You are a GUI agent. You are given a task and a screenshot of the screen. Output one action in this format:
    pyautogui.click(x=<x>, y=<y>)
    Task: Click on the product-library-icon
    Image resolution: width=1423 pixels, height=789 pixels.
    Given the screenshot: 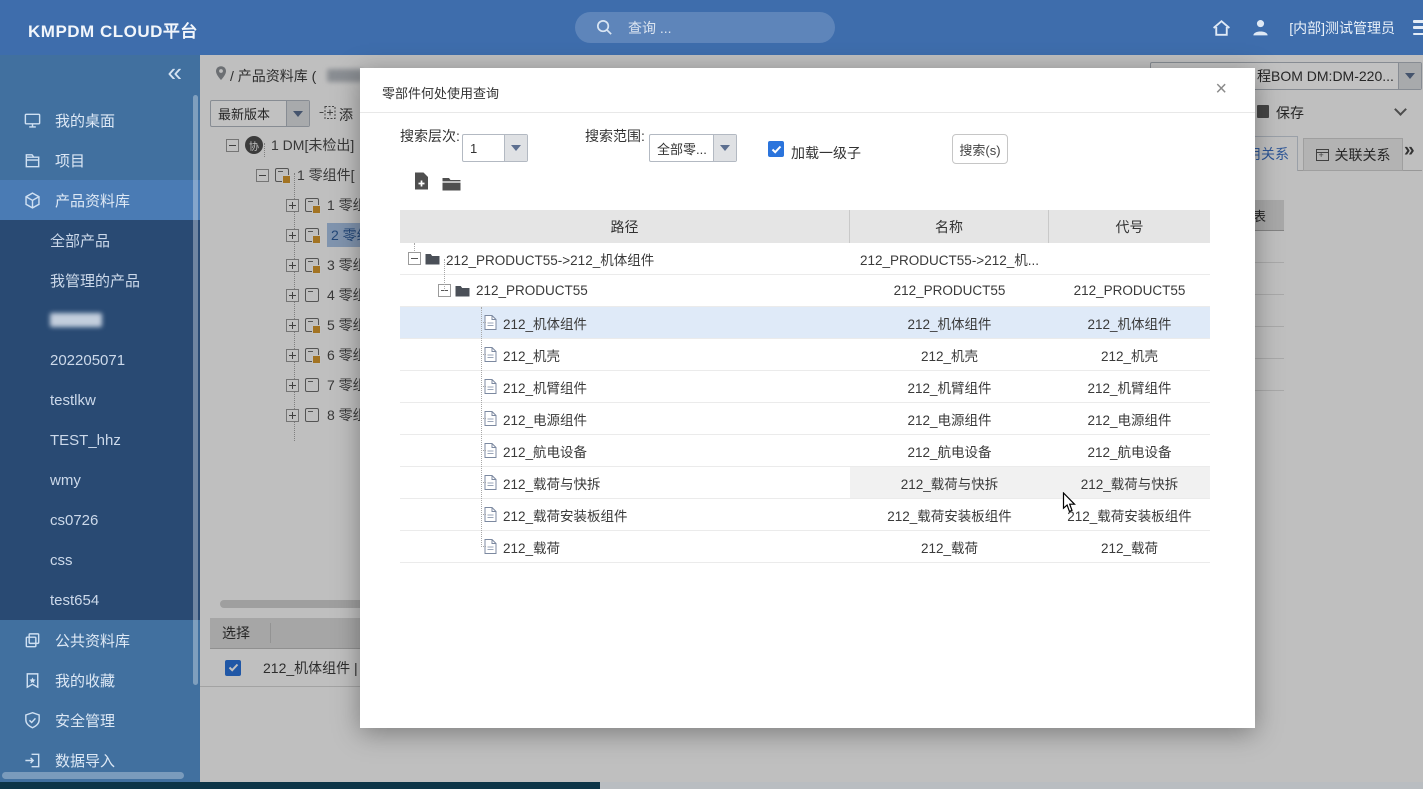 What is the action you would take?
    pyautogui.click(x=32, y=200)
    